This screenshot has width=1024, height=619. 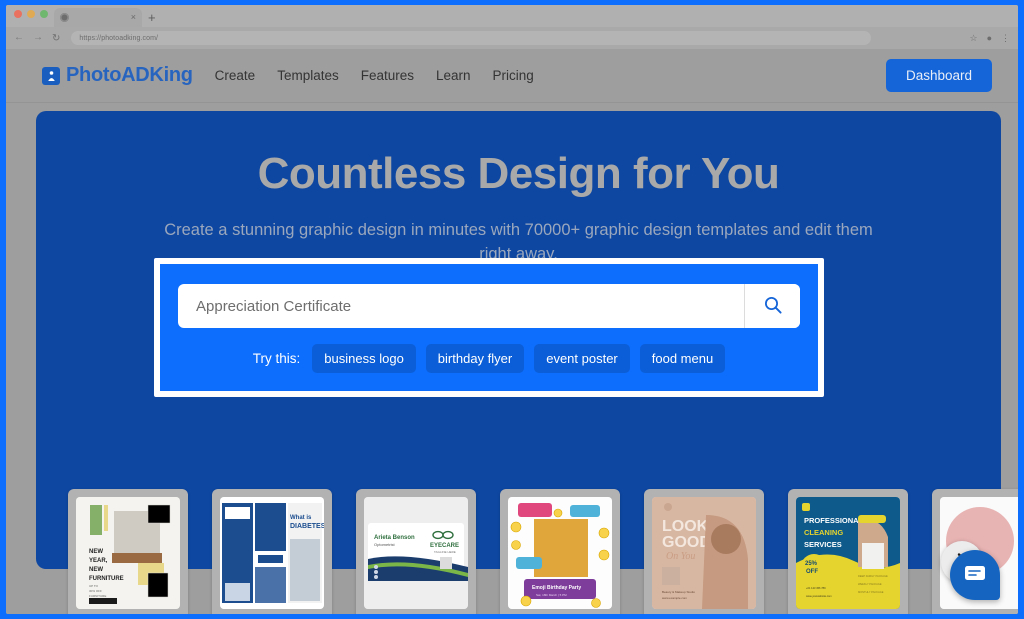 I want to click on browser-tab: ×, so click(x=98, y=17).